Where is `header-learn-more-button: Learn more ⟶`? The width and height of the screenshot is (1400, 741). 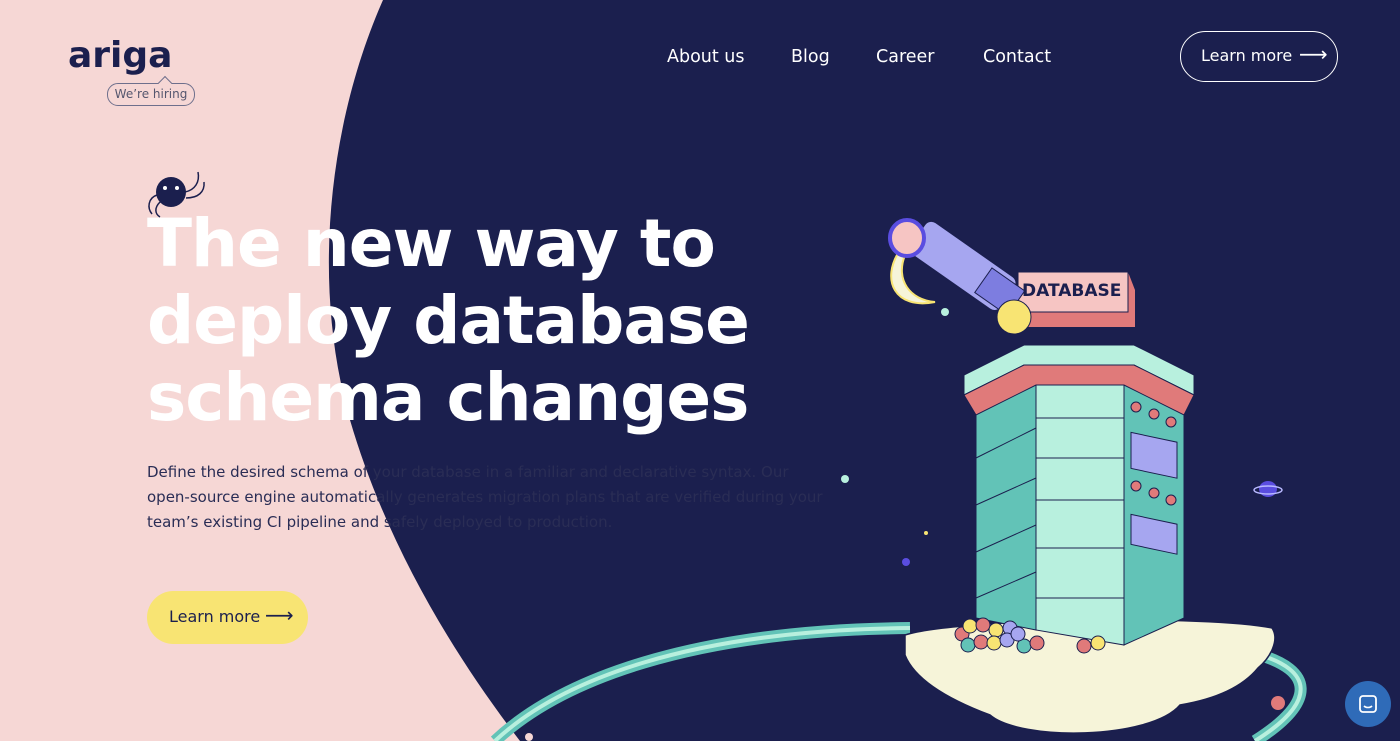
header-learn-more-button: Learn more ⟶ is located at coordinates (1259, 56).